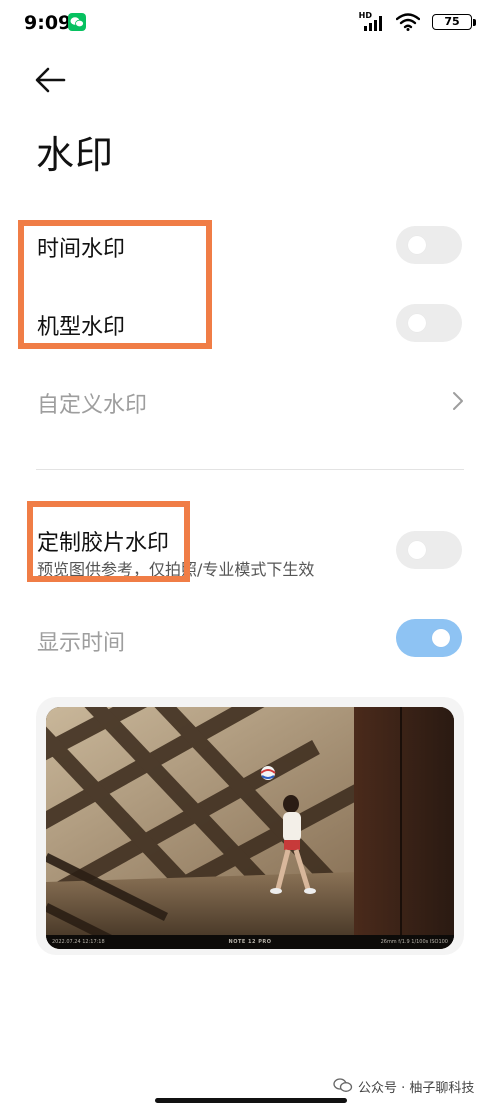 This screenshot has height=1111, width=500. I want to click on battery-level: 75, so click(452, 21).